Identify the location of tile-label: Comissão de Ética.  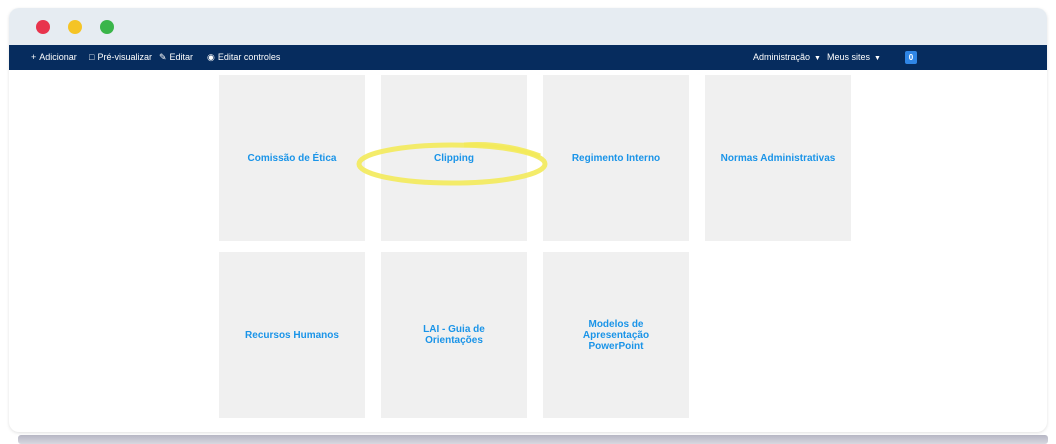
(292, 158).